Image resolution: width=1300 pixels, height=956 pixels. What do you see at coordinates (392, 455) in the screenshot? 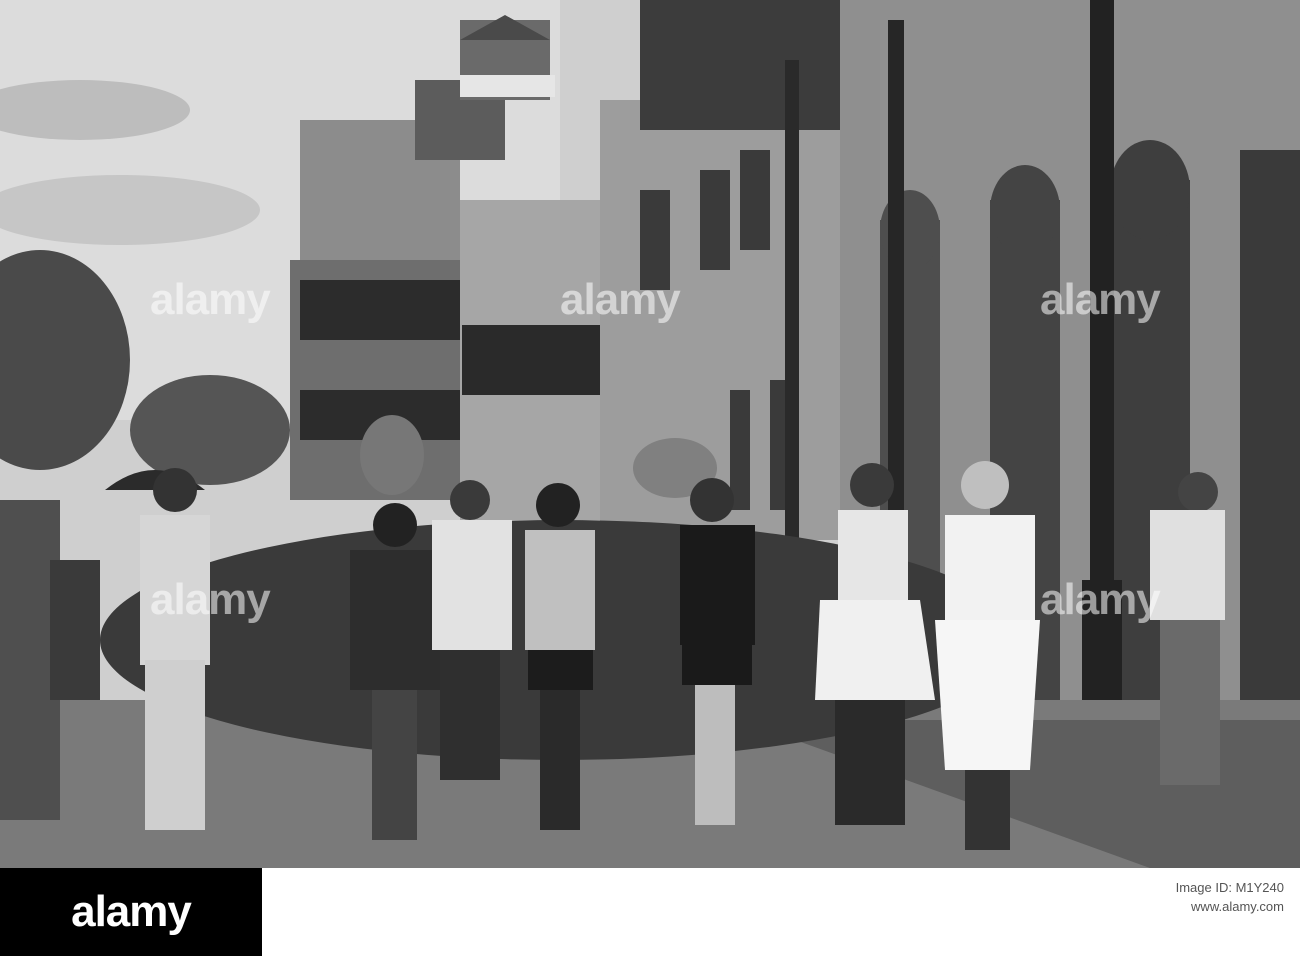
I see `sousaphone-bell` at bounding box center [392, 455].